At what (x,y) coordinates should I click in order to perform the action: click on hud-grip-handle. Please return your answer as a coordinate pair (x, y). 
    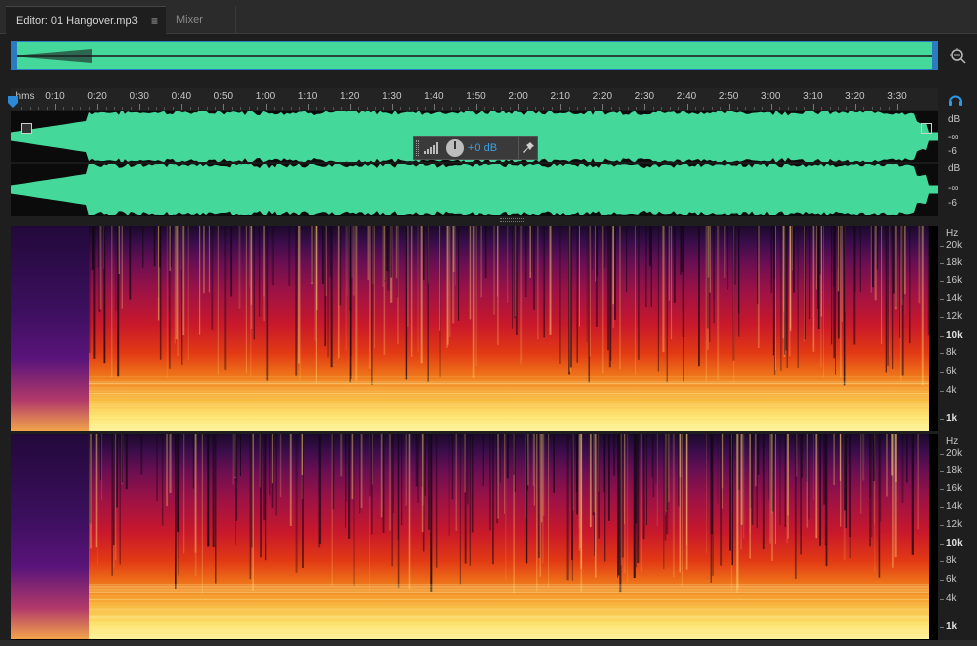
    Looking at the image, I should click on (417, 148).